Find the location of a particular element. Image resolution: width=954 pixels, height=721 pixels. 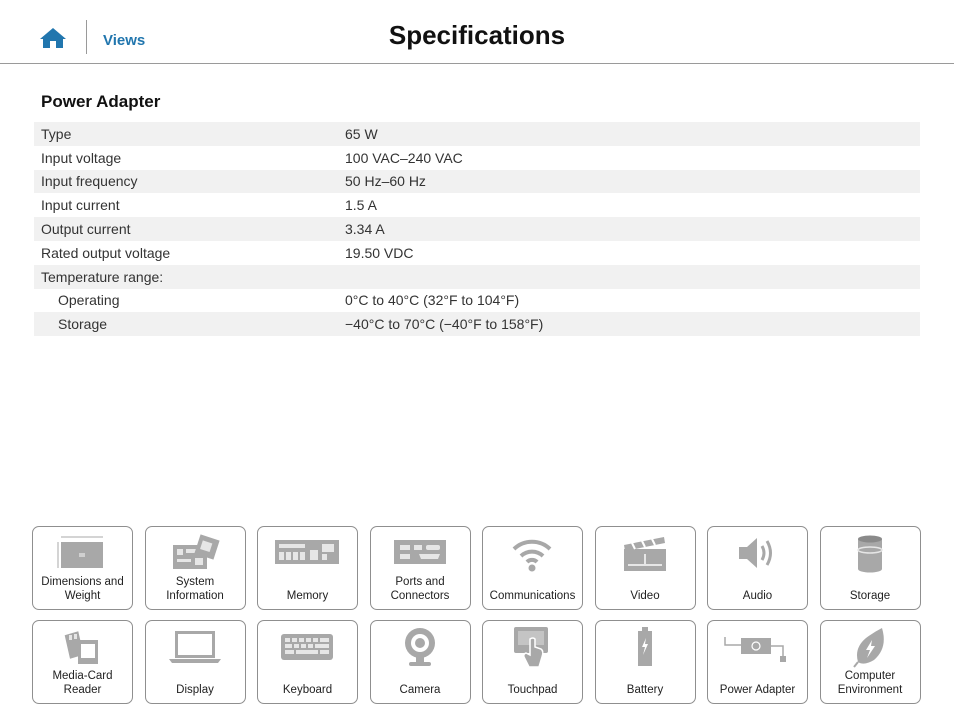

tile-computer-environment: Computer Environment is located at coordinates (870, 662).